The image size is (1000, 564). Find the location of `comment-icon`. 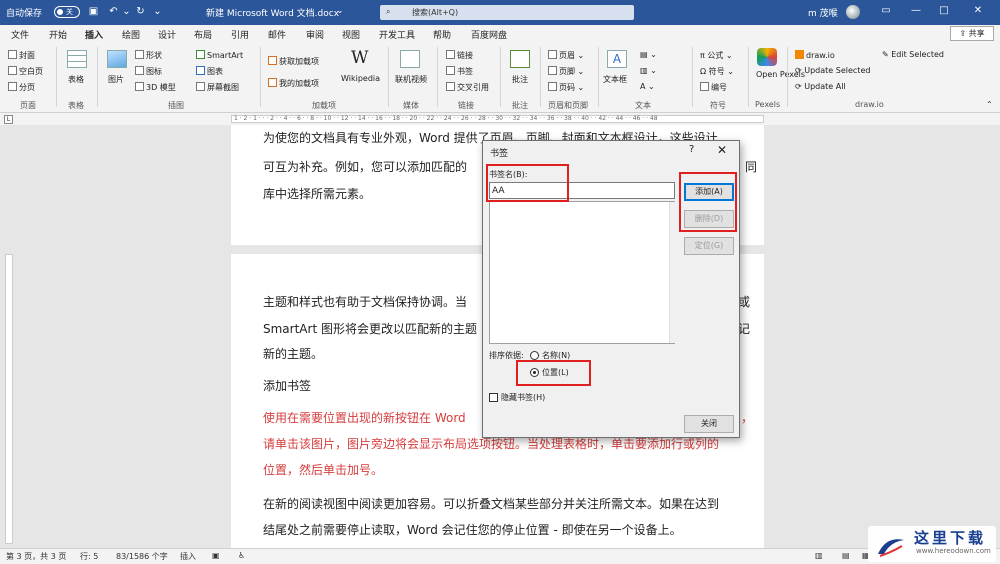

comment-icon is located at coordinates (520, 59).